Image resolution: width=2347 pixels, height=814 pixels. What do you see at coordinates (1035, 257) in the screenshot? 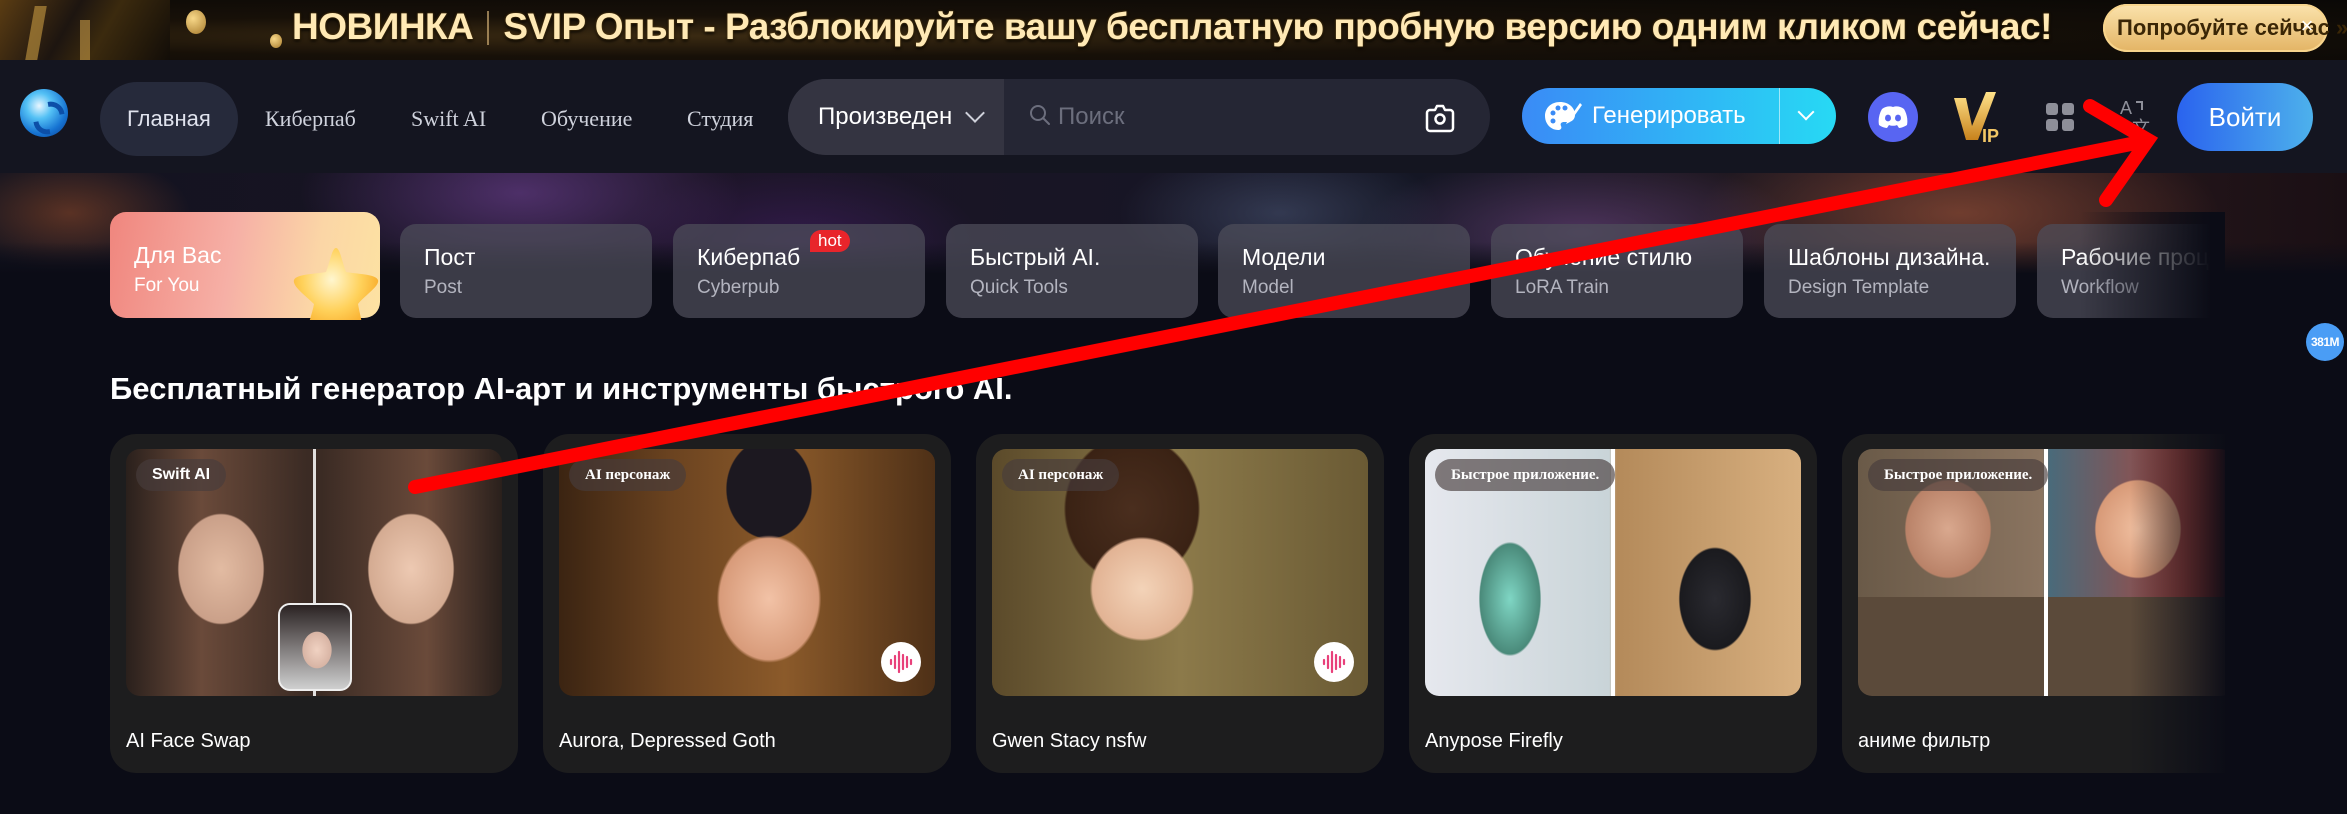
I see `tab-title: Быстрый AI.` at bounding box center [1035, 257].